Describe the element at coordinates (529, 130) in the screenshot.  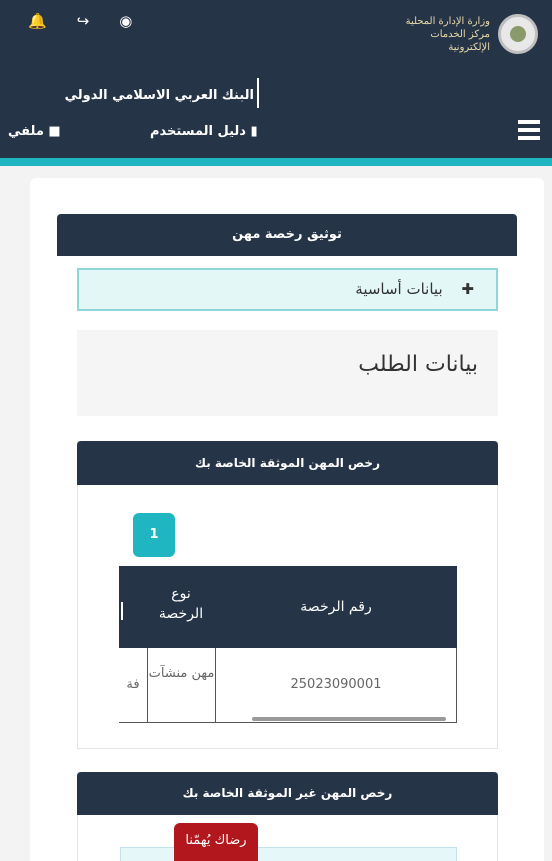
I see `menu-icon` at that location.